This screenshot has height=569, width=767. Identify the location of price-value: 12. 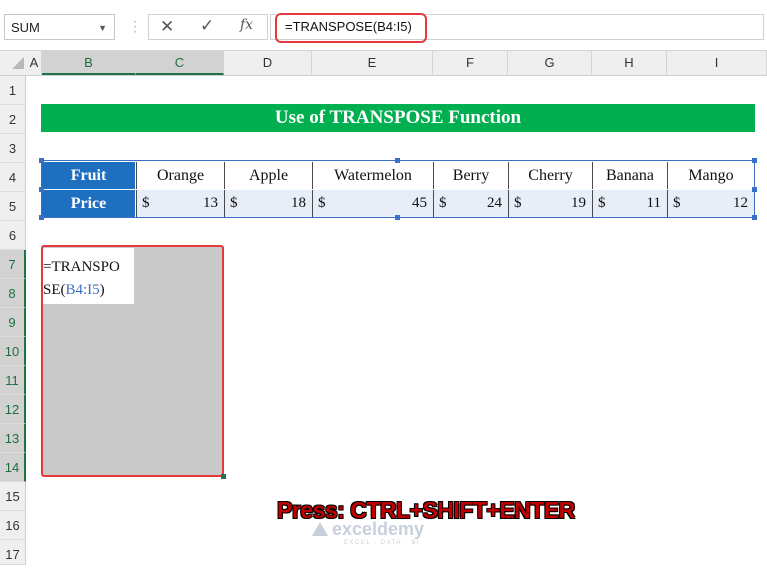
(740, 203).